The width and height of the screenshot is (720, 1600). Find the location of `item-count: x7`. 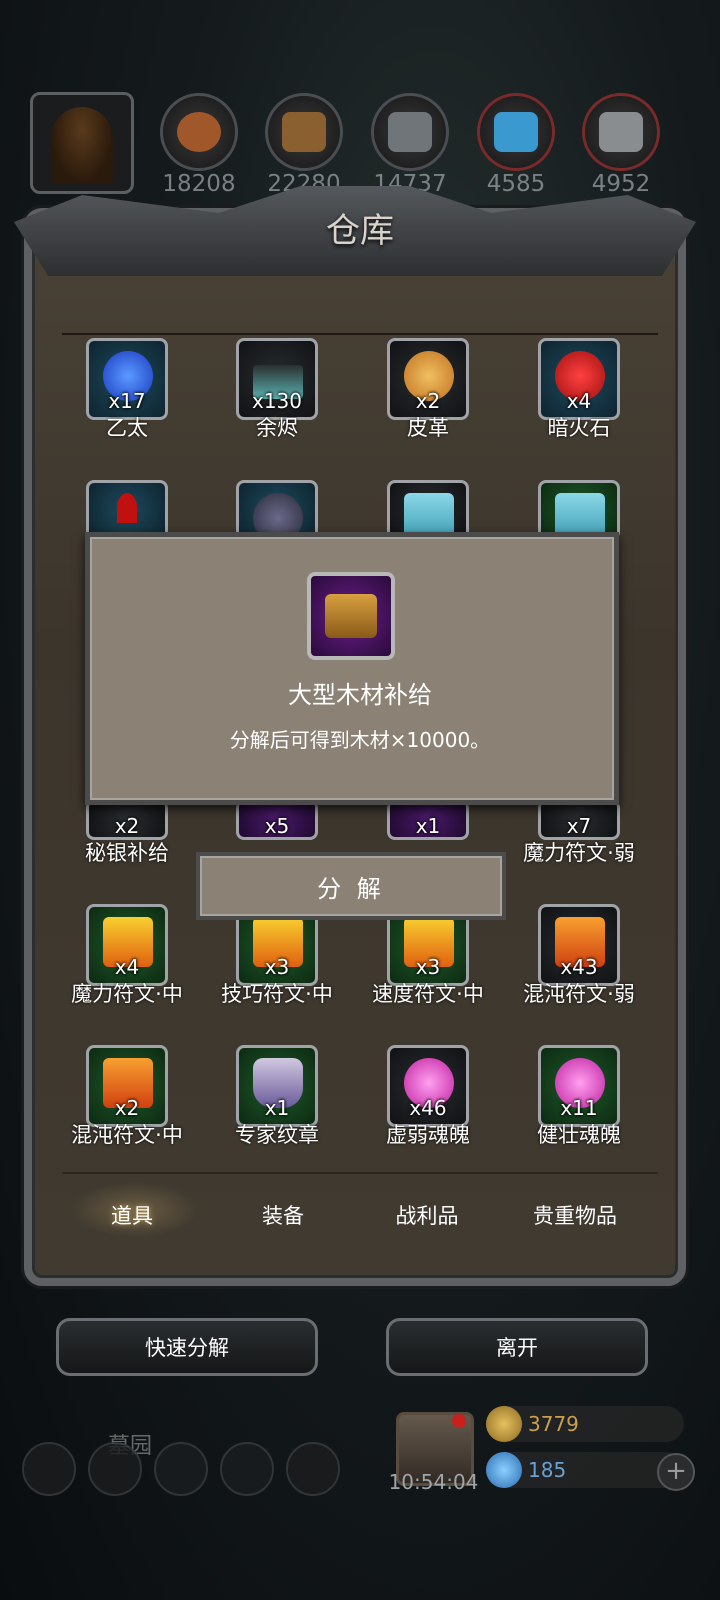

item-count: x7 is located at coordinates (579, 826).